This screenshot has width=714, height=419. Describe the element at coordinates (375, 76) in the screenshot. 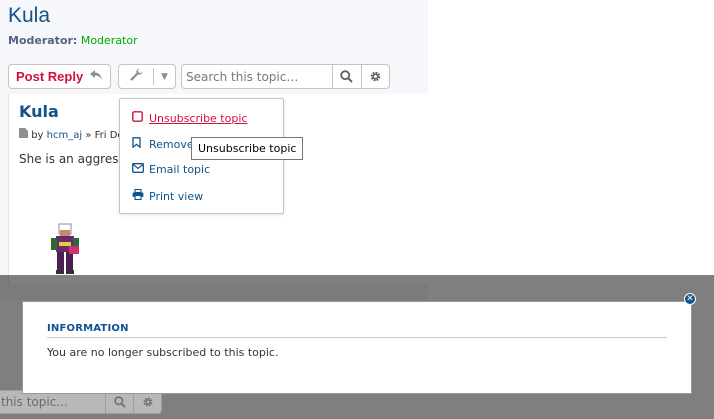

I see `gear-icon` at that location.